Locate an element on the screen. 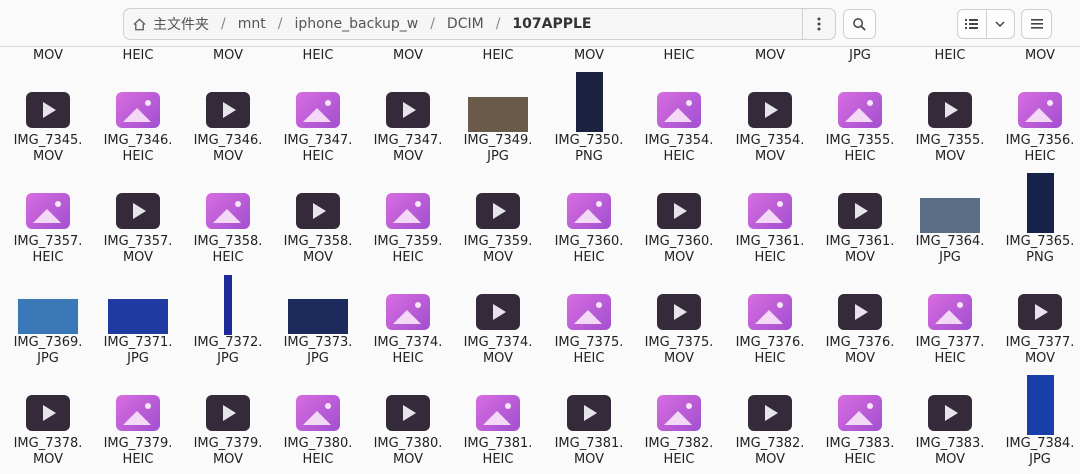 The height and width of the screenshot is (474, 1080). file-item: IMG_7379. MOV is located at coordinates (228, 422).